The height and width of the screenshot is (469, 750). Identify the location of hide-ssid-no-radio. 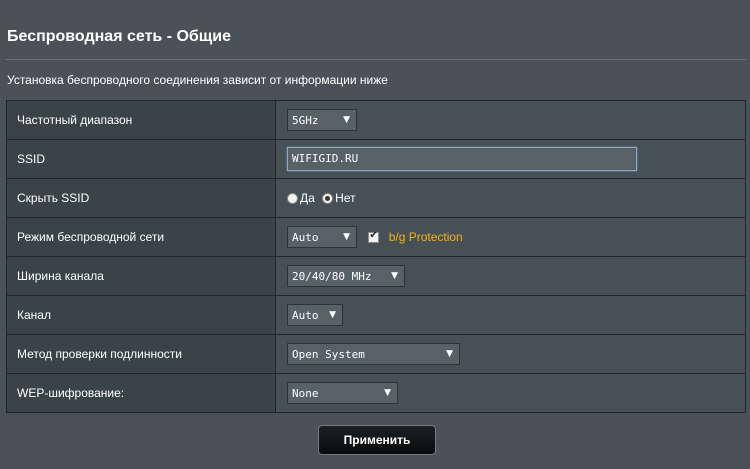
(328, 198).